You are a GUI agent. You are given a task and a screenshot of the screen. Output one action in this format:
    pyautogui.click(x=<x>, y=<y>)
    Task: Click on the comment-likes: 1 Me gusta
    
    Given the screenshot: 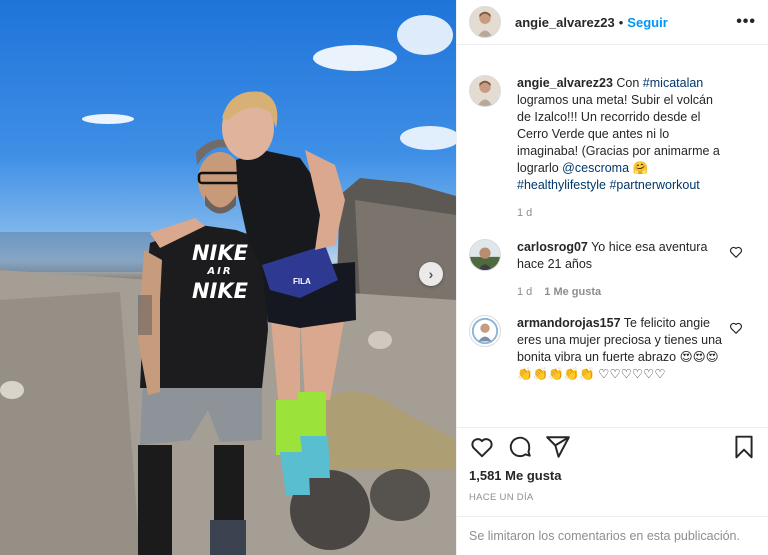 What is the action you would take?
    pyautogui.click(x=572, y=292)
    